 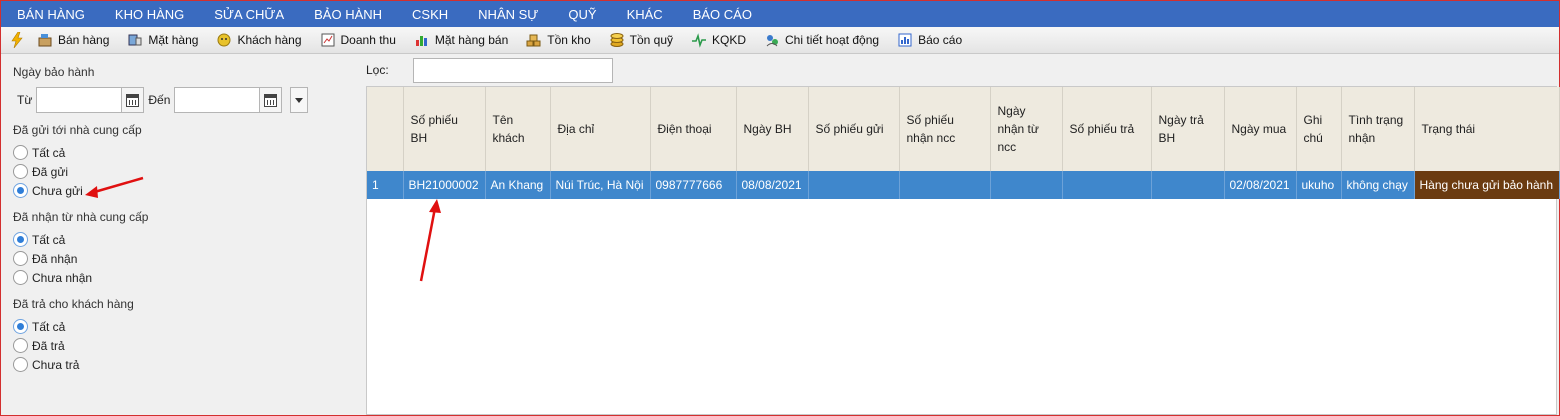 What do you see at coordinates (1319, 129) in the screenshot?
I see `column-header-12: Ghi chú` at bounding box center [1319, 129].